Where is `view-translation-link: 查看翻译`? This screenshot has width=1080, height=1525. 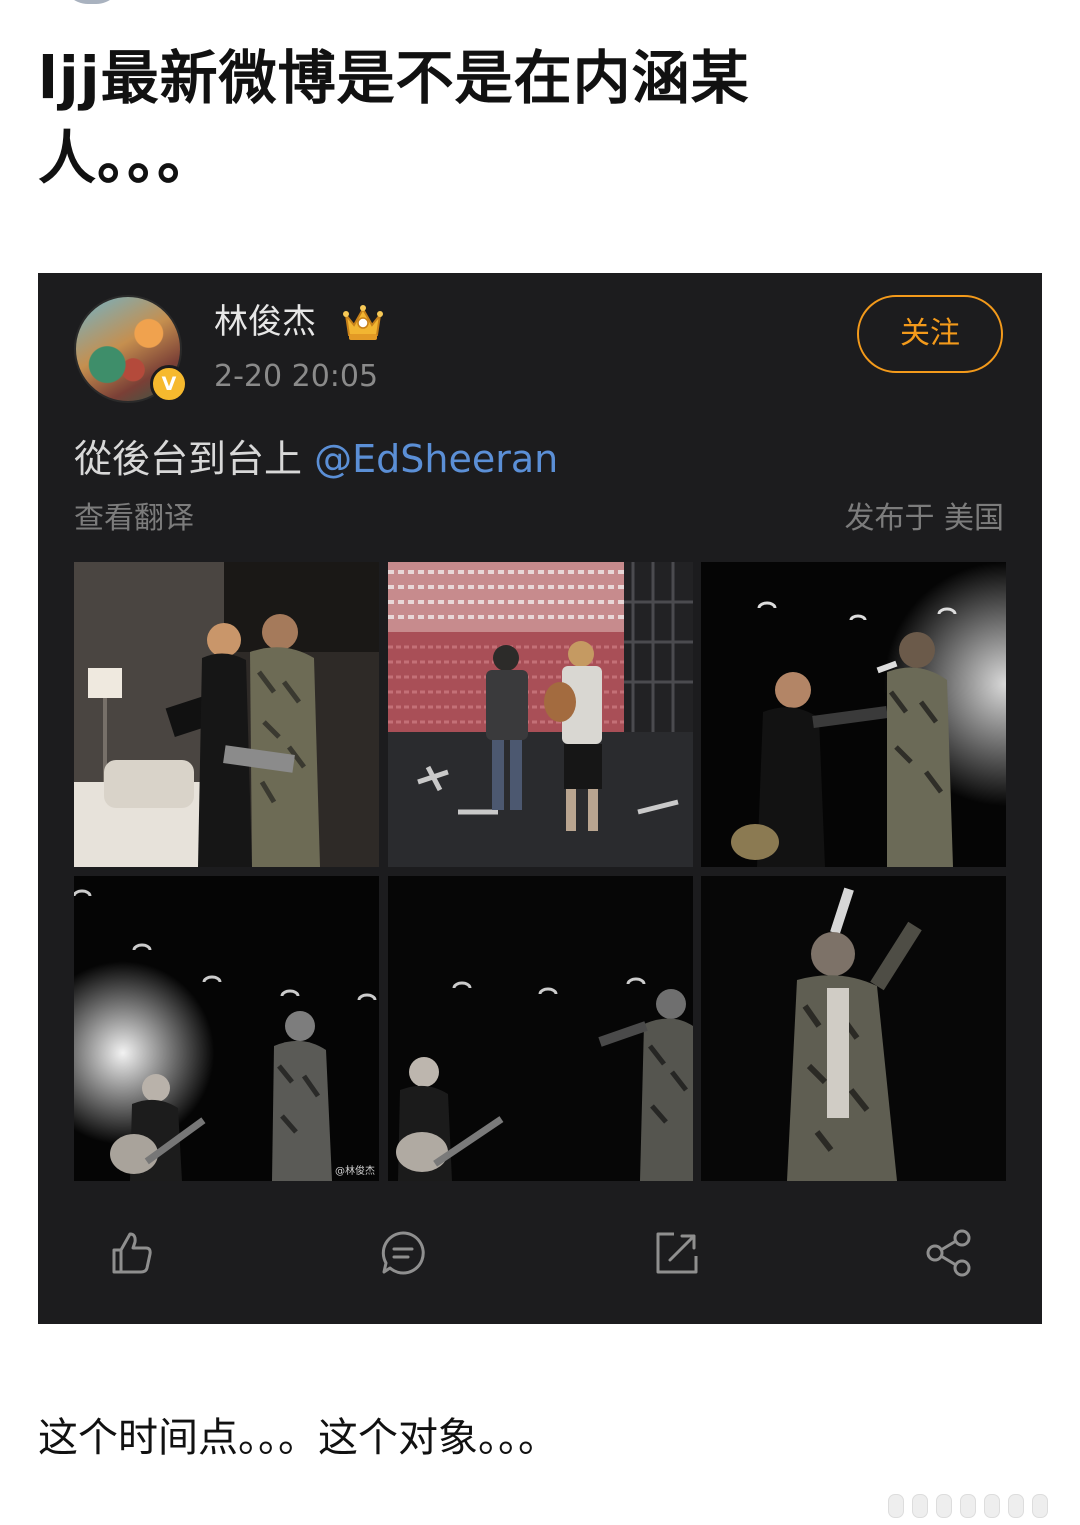
view-translation-link: 查看翻译 is located at coordinates (134, 519).